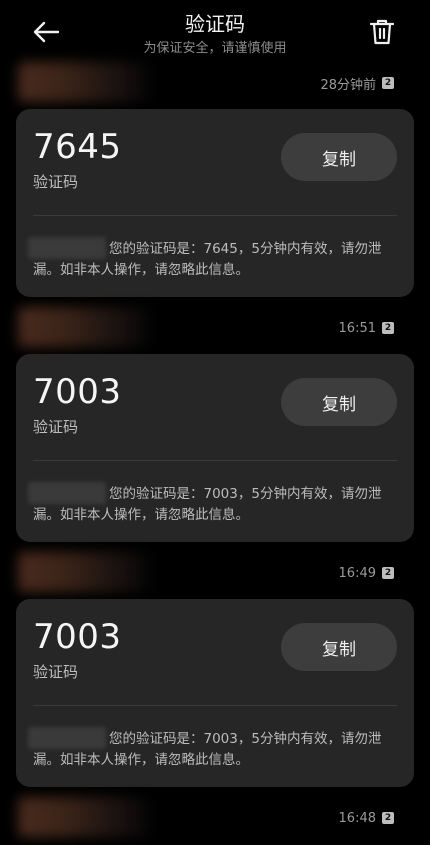 The height and width of the screenshot is (845, 430). I want to click on trash-icon, so click(382, 32).